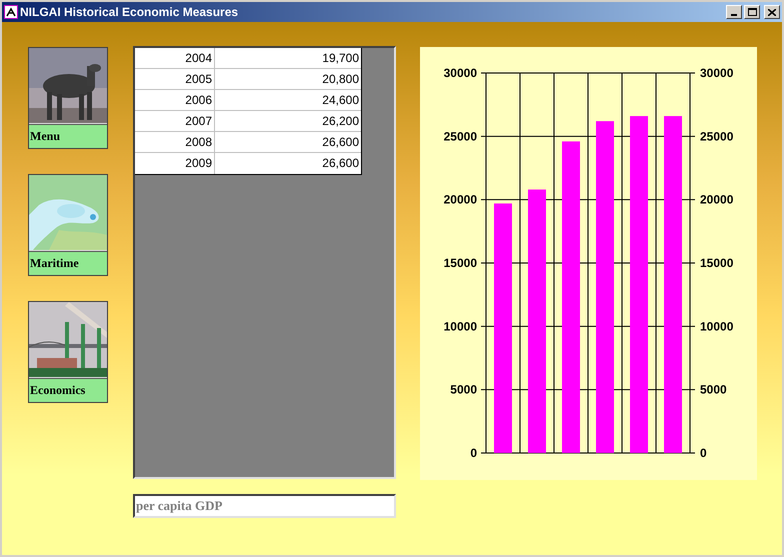 This screenshot has height=557, width=784. Describe the element at coordinates (11, 12) in the screenshot. I see `app-icon` at that location.